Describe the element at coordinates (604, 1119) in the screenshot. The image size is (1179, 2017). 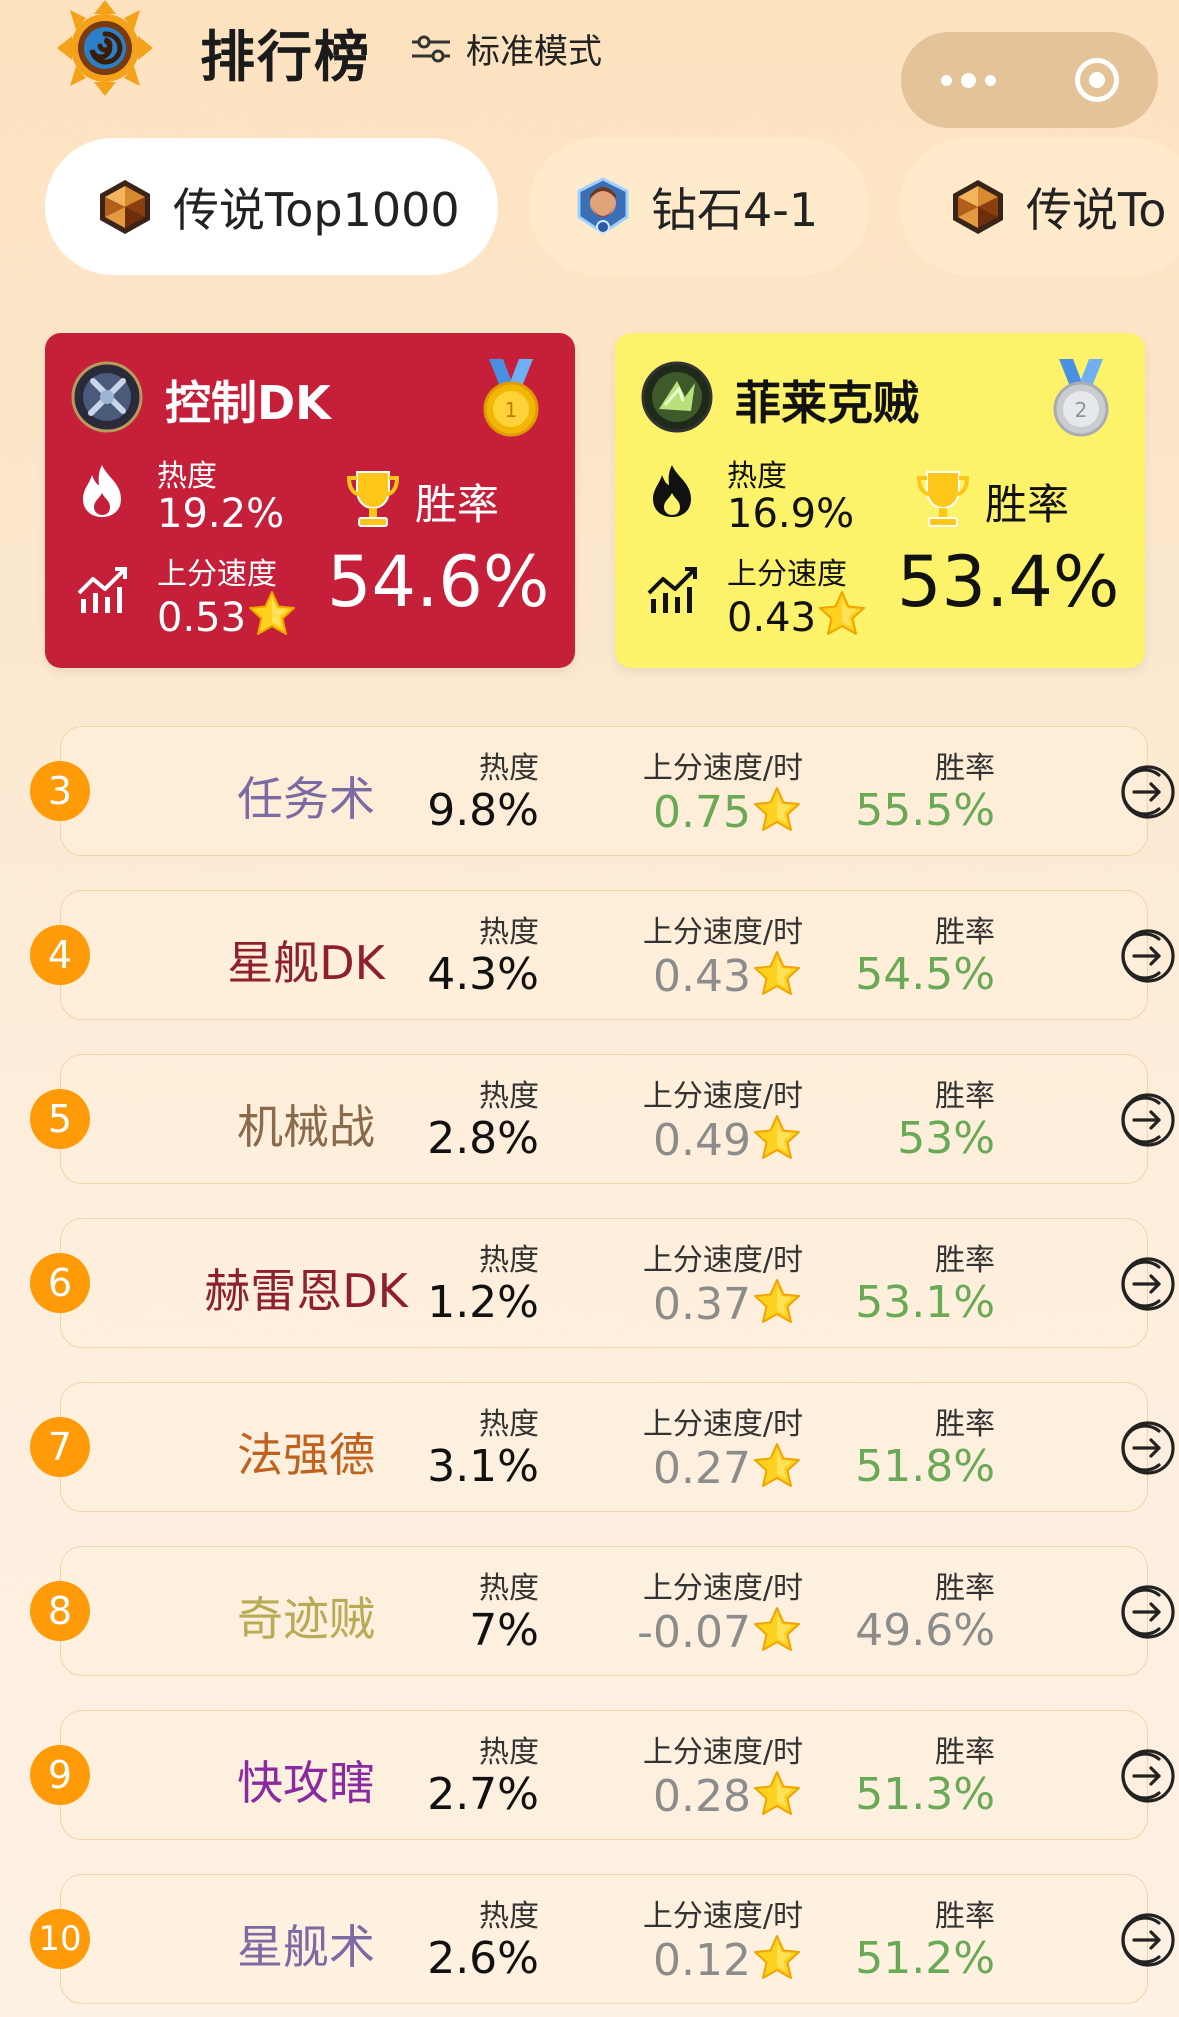
I see `deck-row: 机械战 热度 2.8% 上分速度/时 0.49 胜率 53%` at that location.